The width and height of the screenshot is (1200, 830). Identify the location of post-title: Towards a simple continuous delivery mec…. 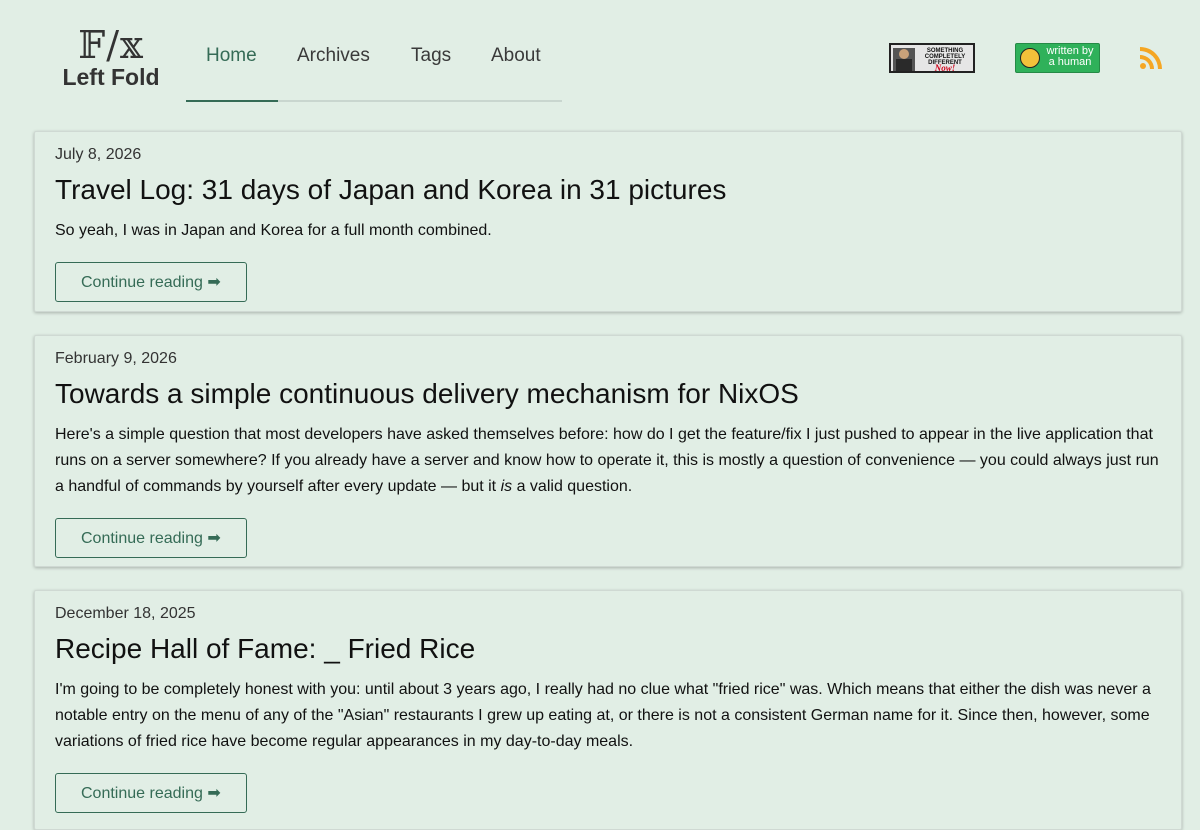
(608, 394).